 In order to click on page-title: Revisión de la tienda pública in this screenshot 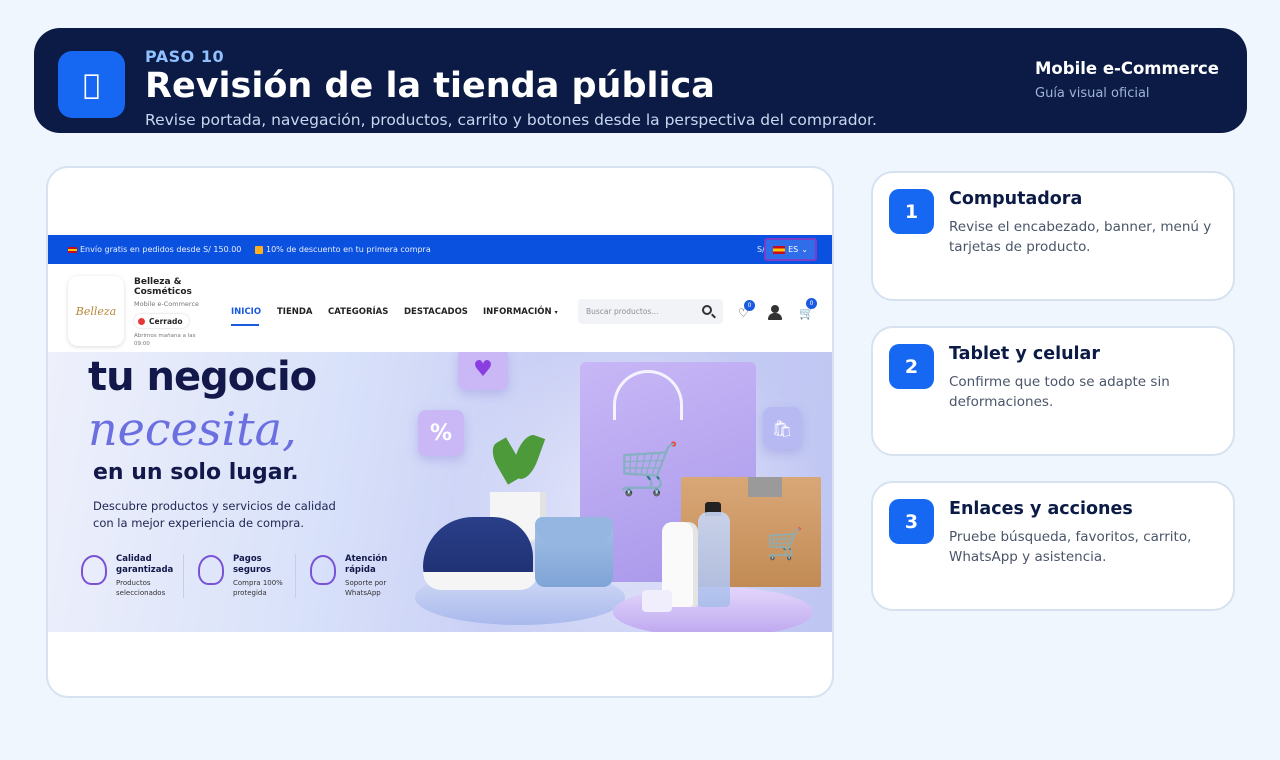, I will do `click(430, 86)`.